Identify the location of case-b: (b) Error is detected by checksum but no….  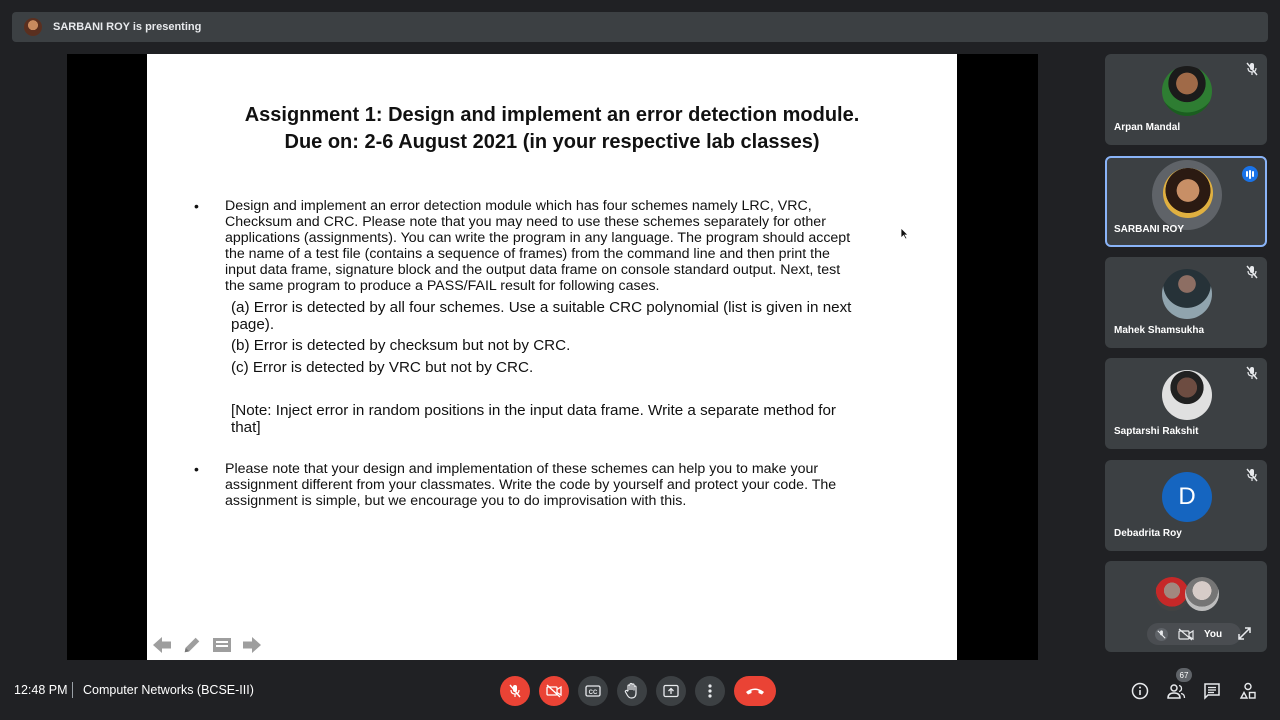
(401, 345).